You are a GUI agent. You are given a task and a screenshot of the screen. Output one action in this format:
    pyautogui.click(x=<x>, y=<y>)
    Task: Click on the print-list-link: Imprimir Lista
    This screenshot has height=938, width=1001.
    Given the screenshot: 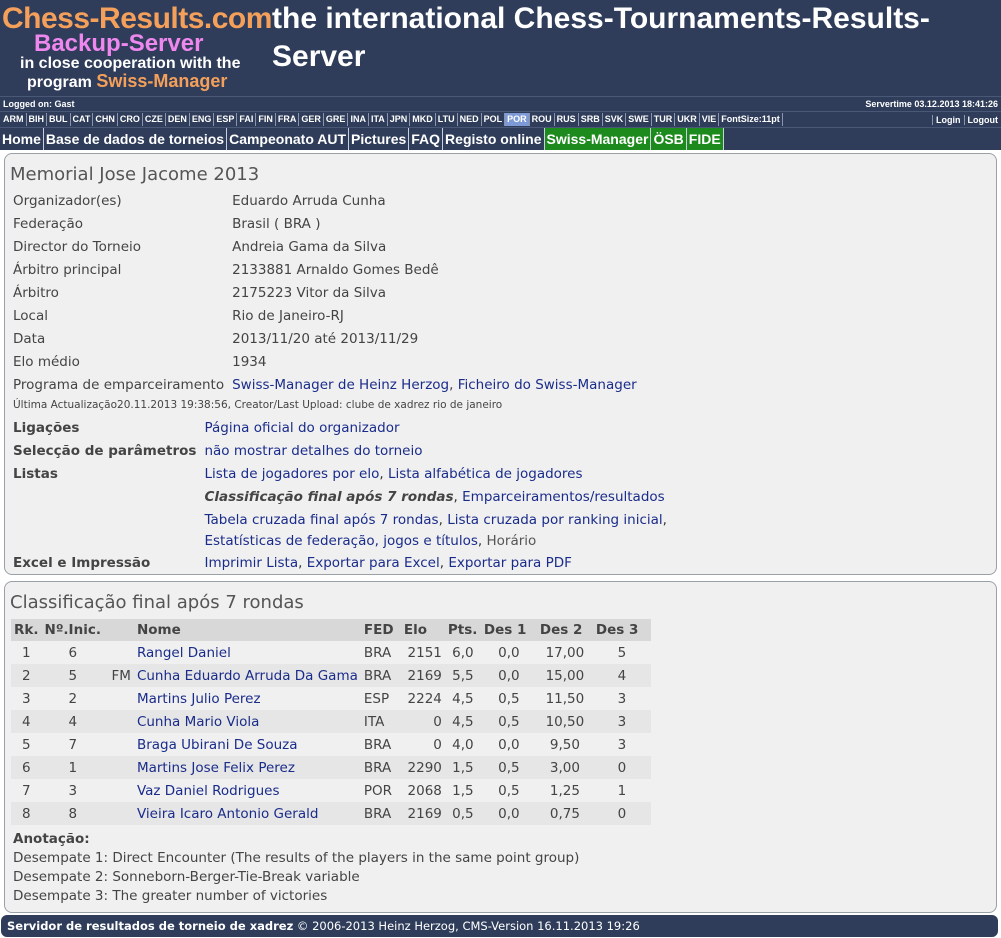 What is the action you would take?
    pyautogui.click(x=251, y=563)
    